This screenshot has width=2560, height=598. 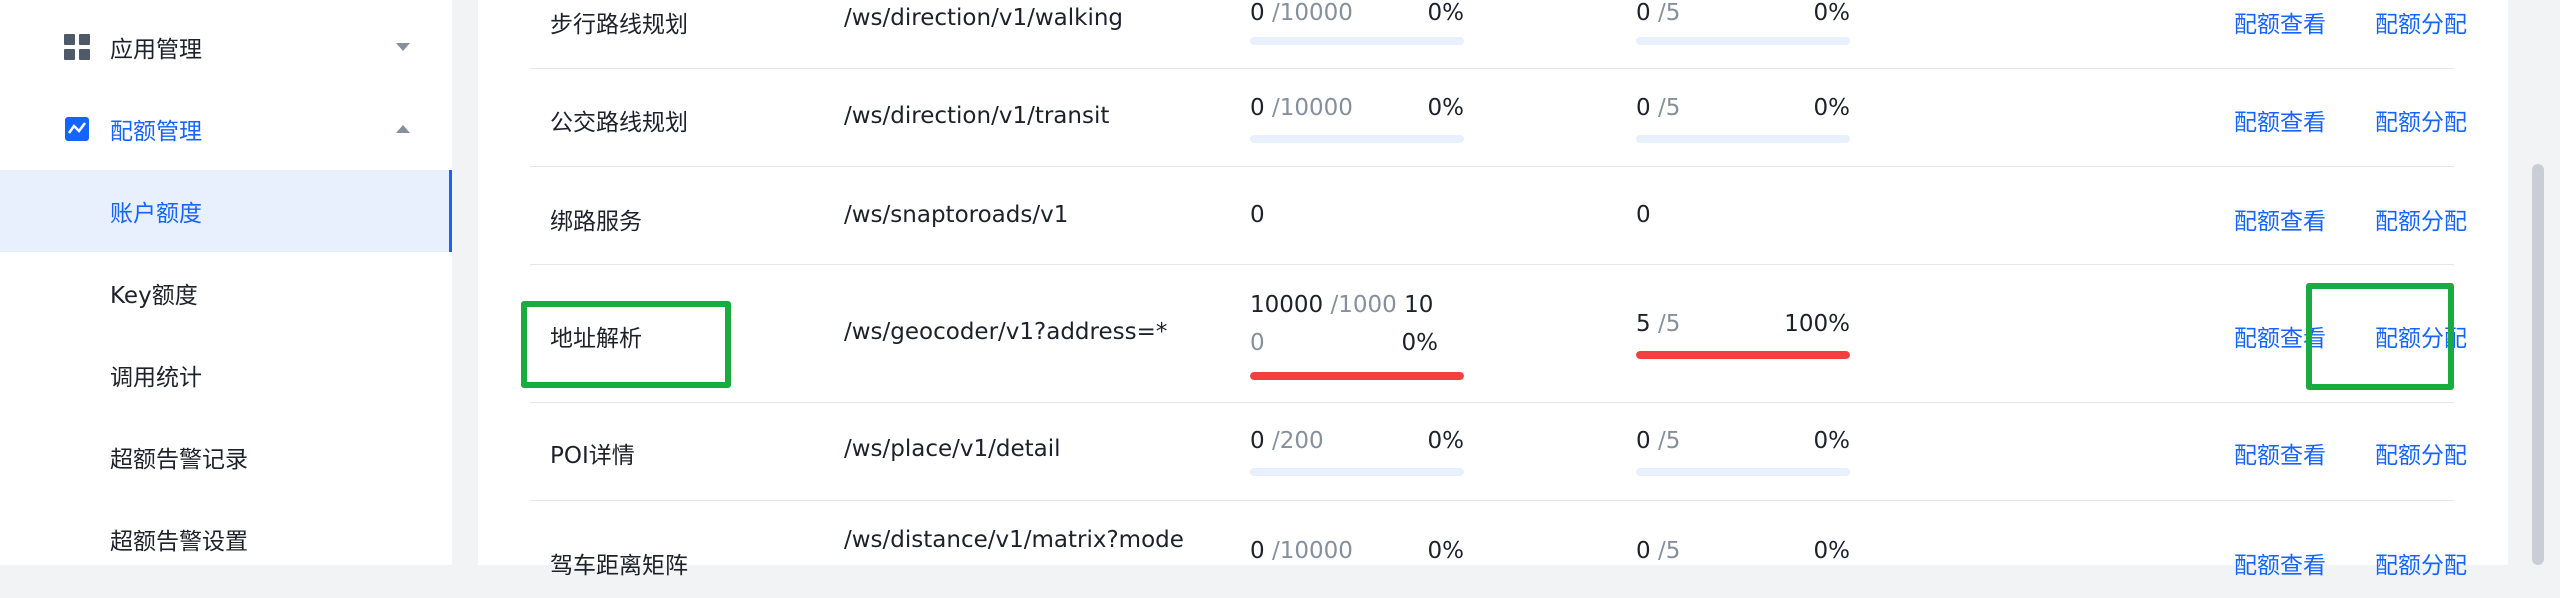 I want to click on quota-used: 5, so click(x=1643, y=324).